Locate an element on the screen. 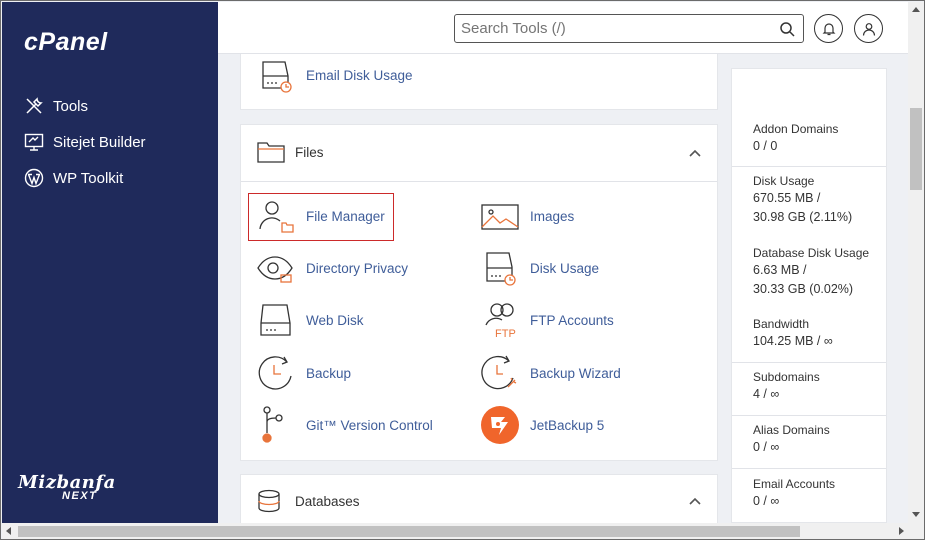 This screenshot has height=540, width=925. sidebar-item-label: Sitejet Builder is located at coordinates (99, 142).